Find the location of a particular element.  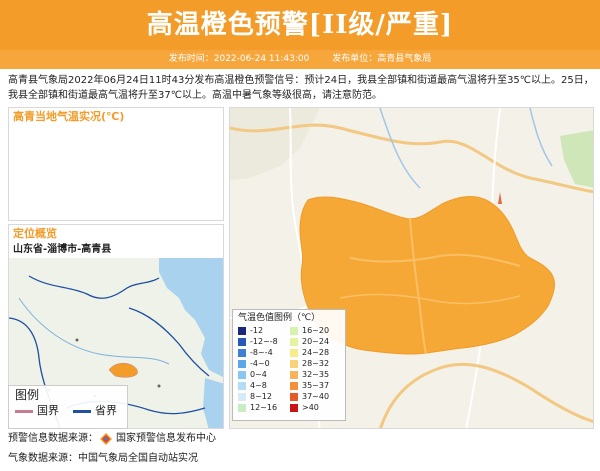

color-legend-label: 24~28 is located at coordinates (316, 352).